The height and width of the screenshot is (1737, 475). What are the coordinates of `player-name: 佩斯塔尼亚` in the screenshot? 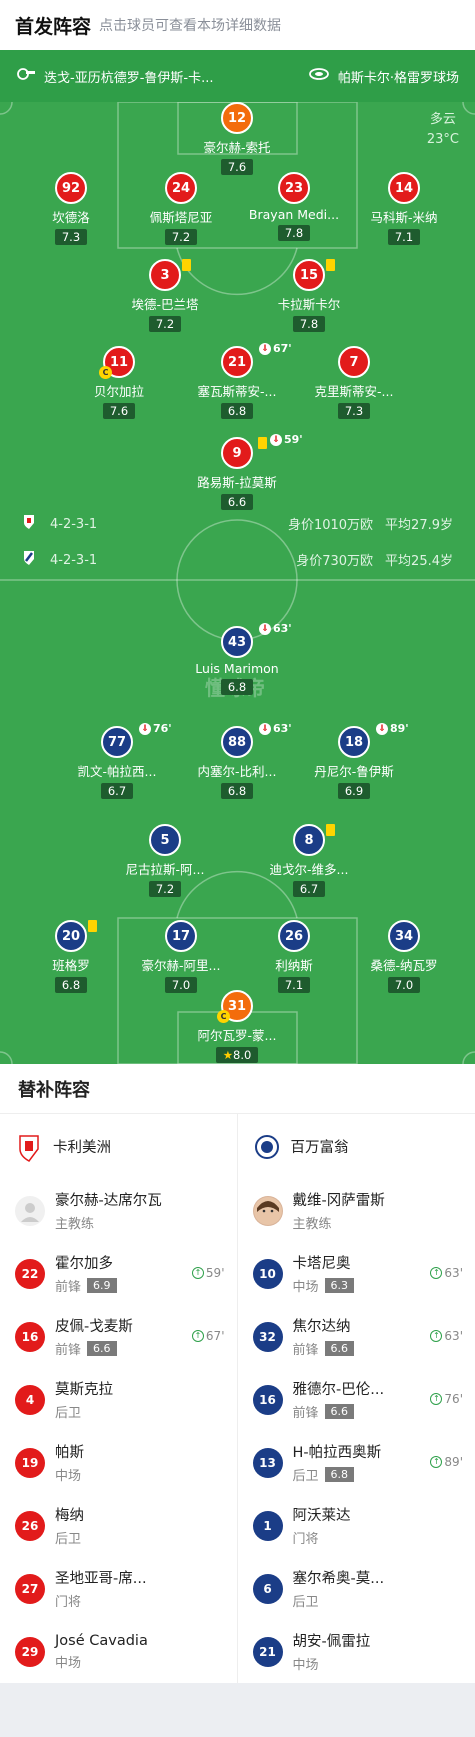 It's located at (181, 217).